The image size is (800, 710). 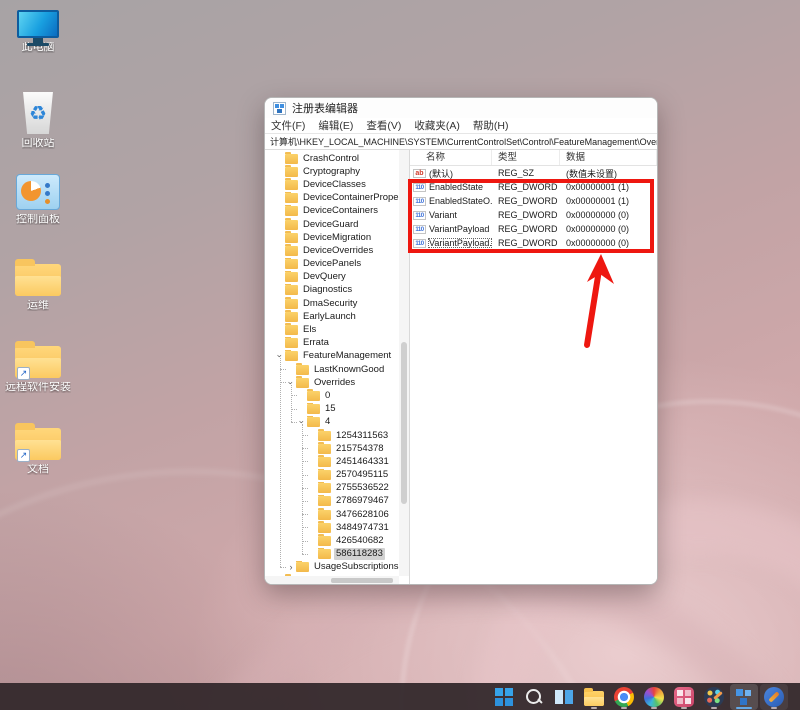 I want to click on tree-item-LastKnownGood: LastKnownGood, so click(x=332, y=369).